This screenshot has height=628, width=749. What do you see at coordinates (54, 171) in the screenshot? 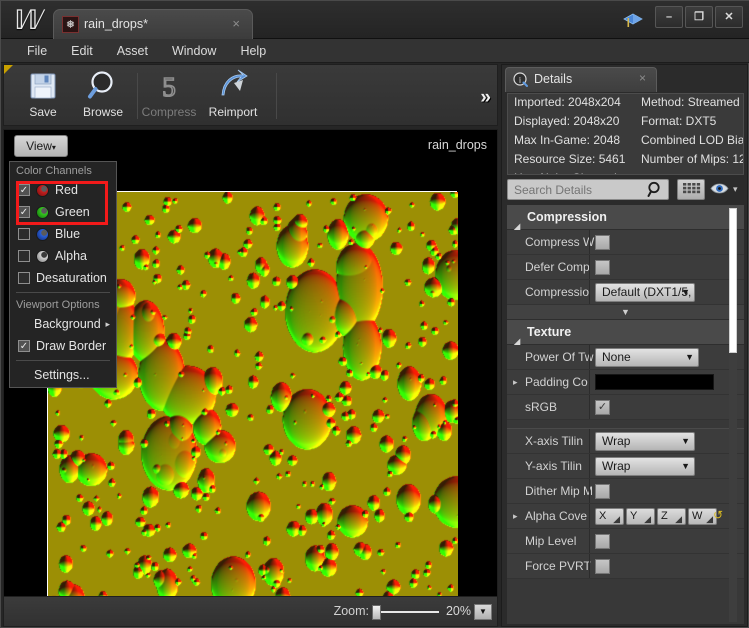
I see `color-channels-header: Color Channels` at bounding box center [54, 171].